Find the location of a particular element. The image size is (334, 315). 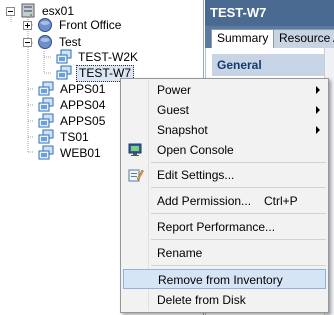

menu-item-label: Remove from Inventory is located at coordinates (220, 280).